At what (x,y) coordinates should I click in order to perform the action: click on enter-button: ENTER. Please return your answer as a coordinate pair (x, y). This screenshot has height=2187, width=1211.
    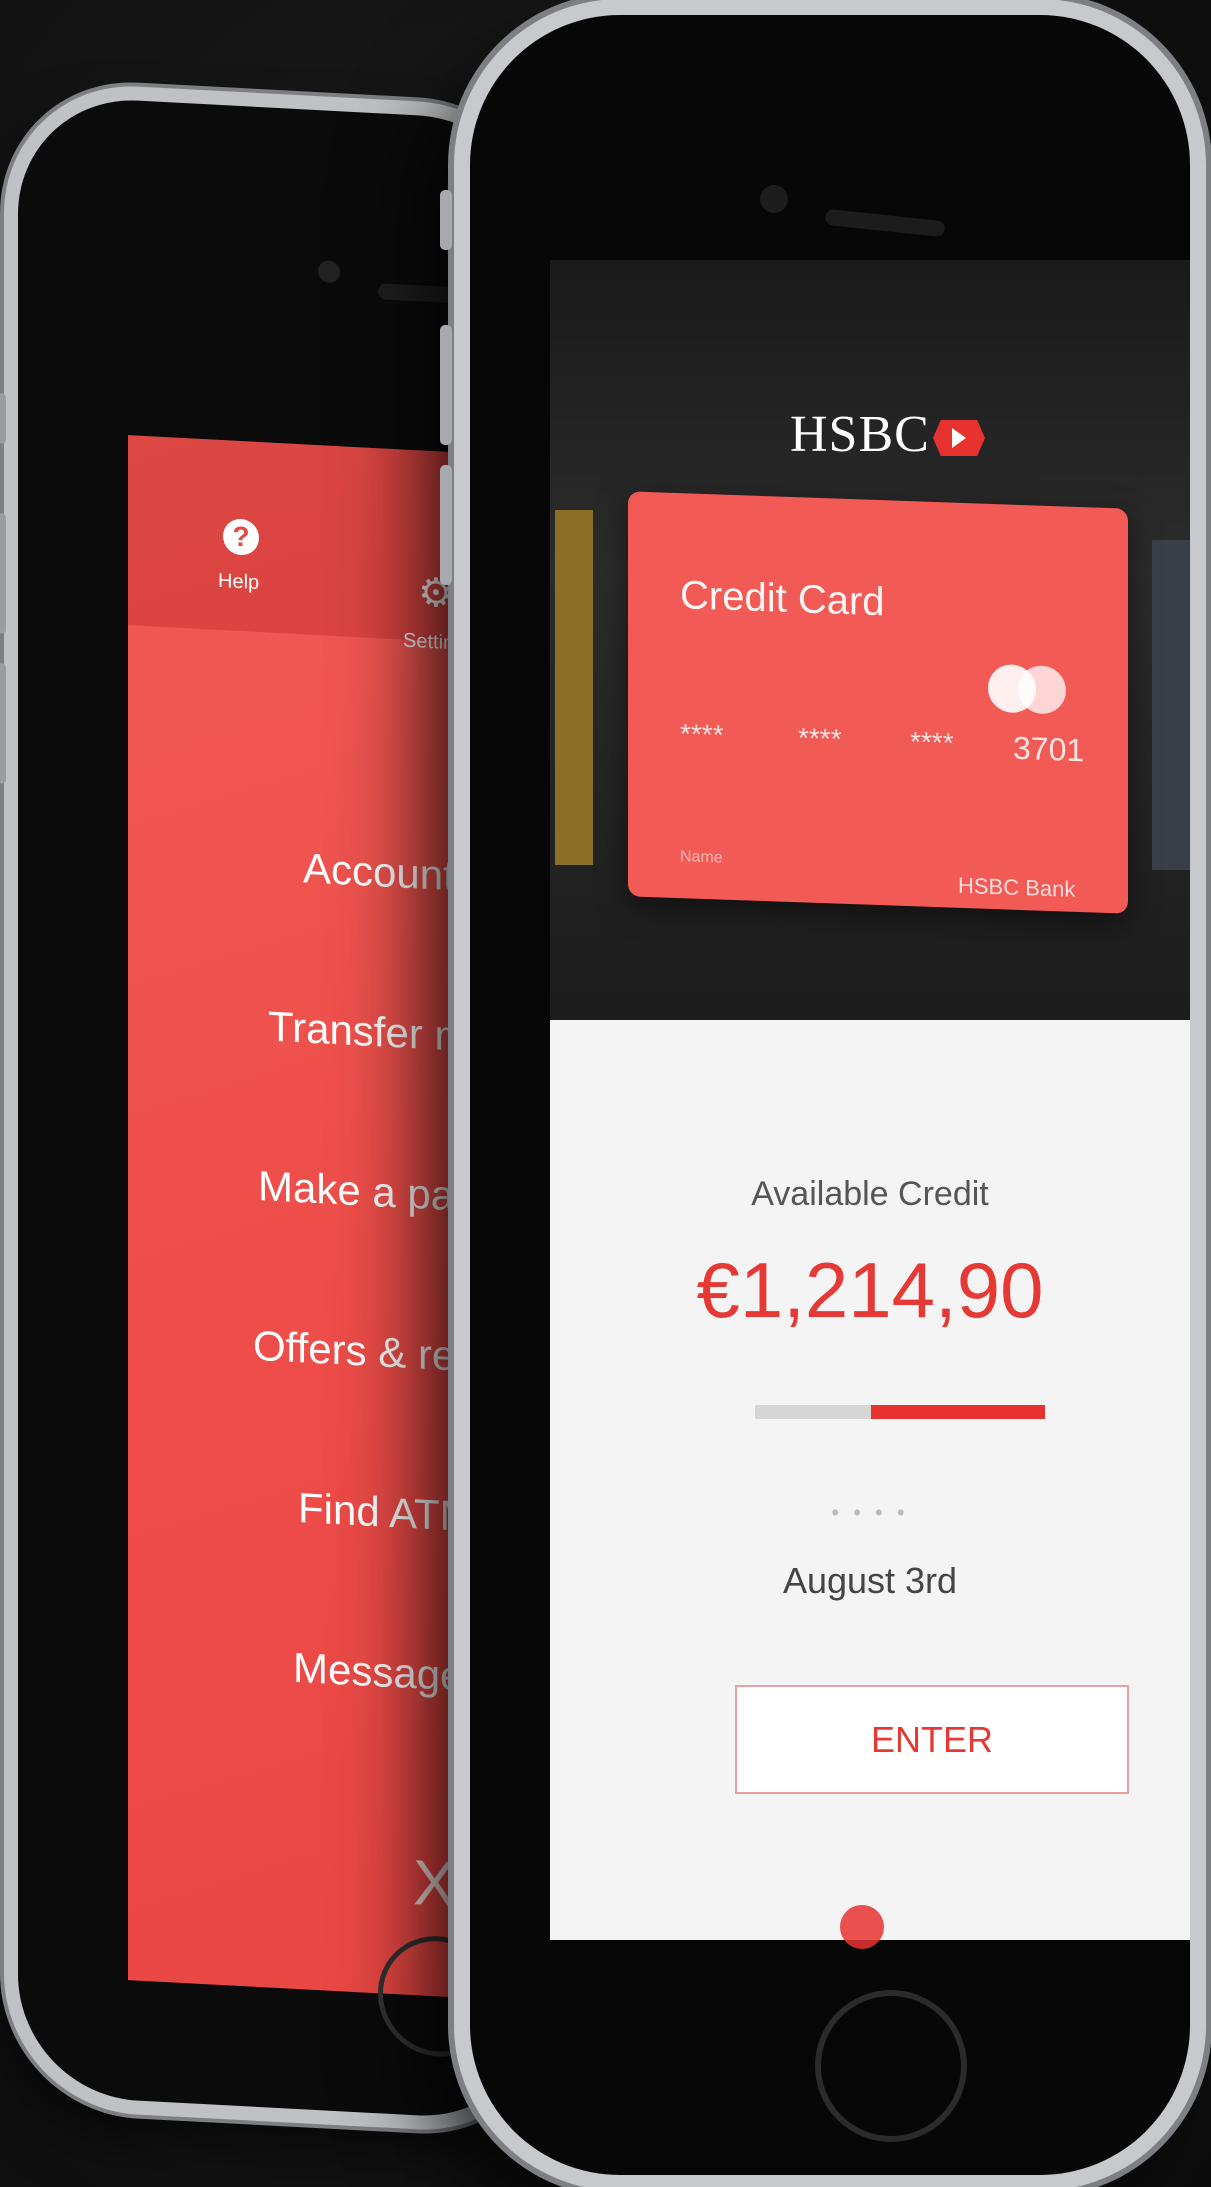
    Looking at the image, I should click on (932, 1739).